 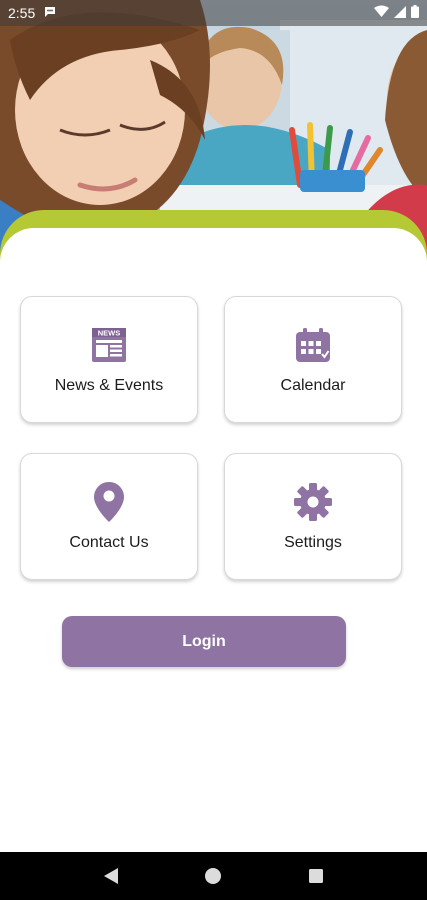 I want to click on battery-icon, so click(x=415, y=13).